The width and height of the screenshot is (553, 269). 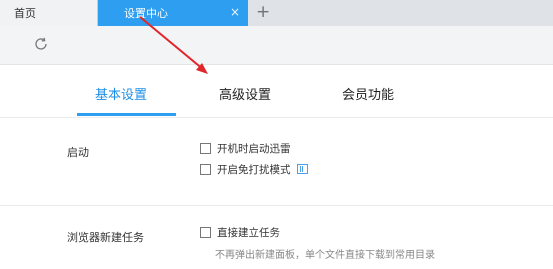 I want to click on nav-tab-member-features: 会员功能, so click(x=368, y=93).